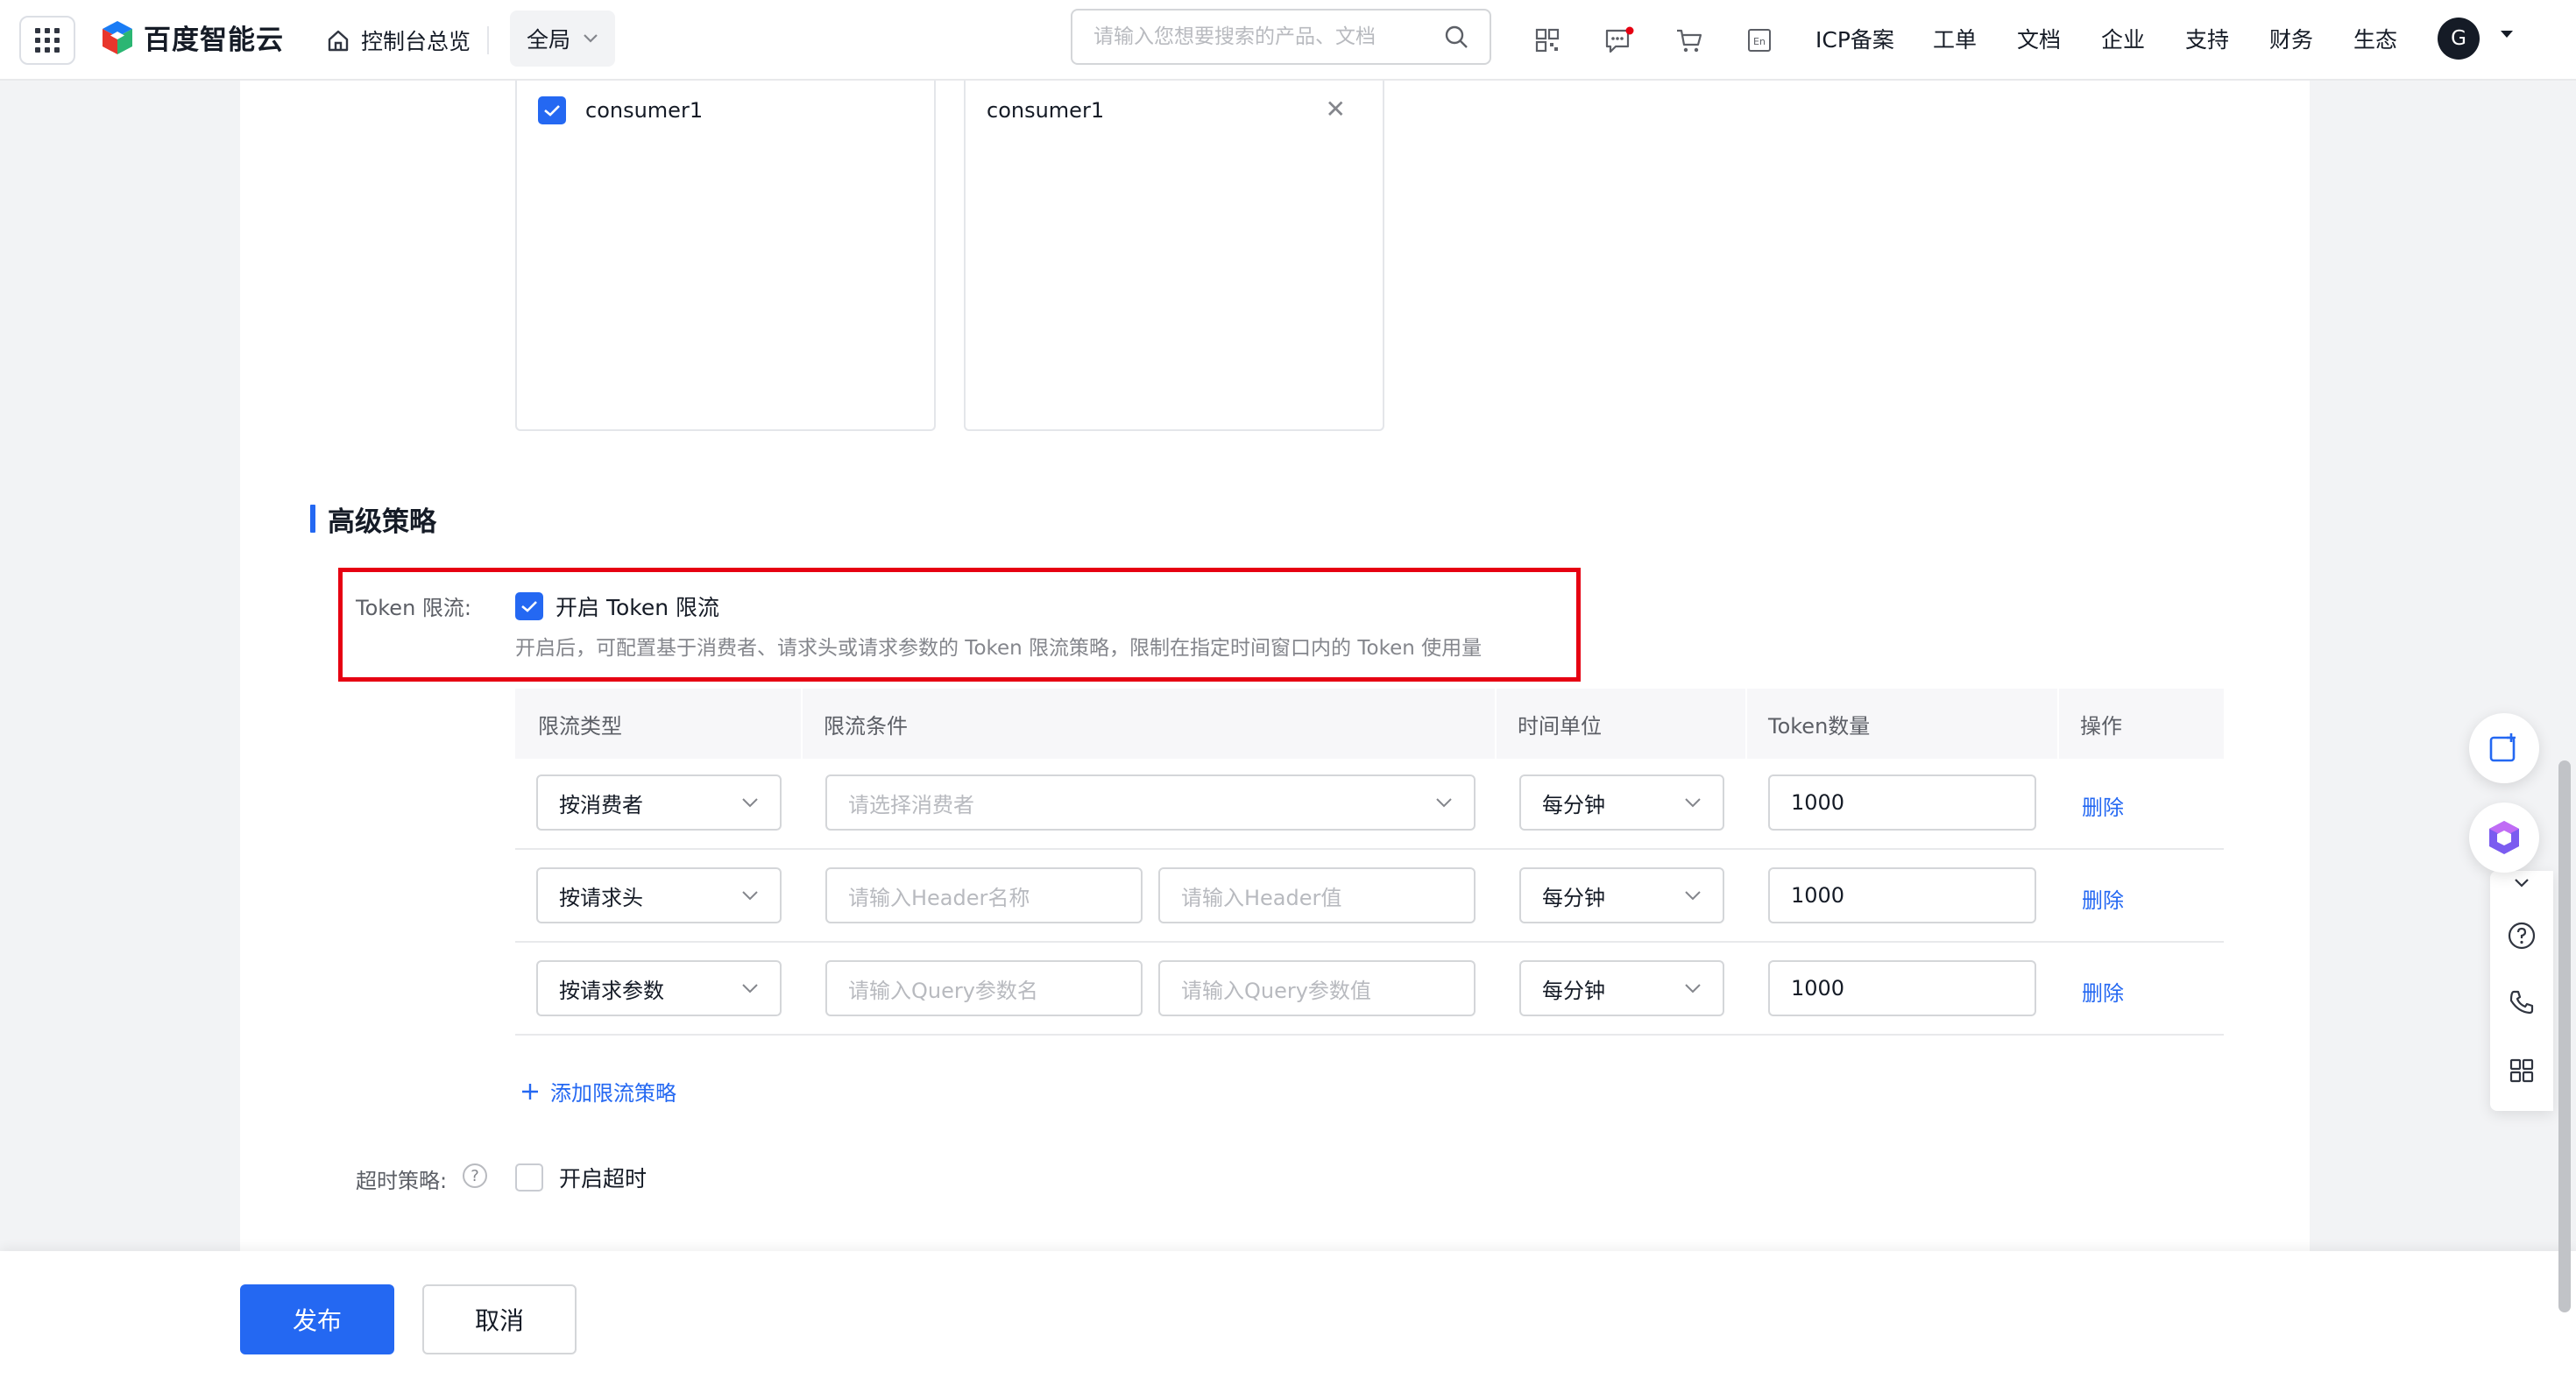 The width and height of the screenshot is (2576, 1379). I want to click on add-limit-strategy-label: 添加限流策略, so click(613, 1093).